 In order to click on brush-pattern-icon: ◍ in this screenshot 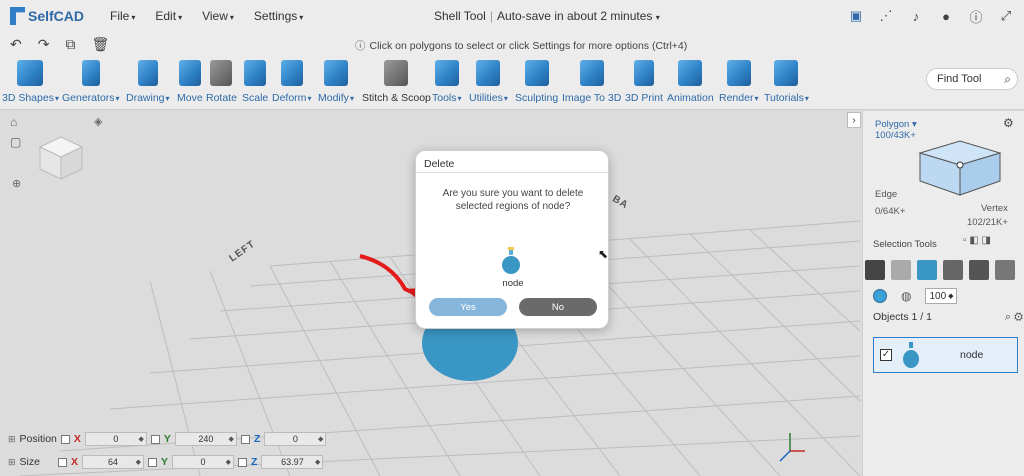, I will do `click(906, 296)`.